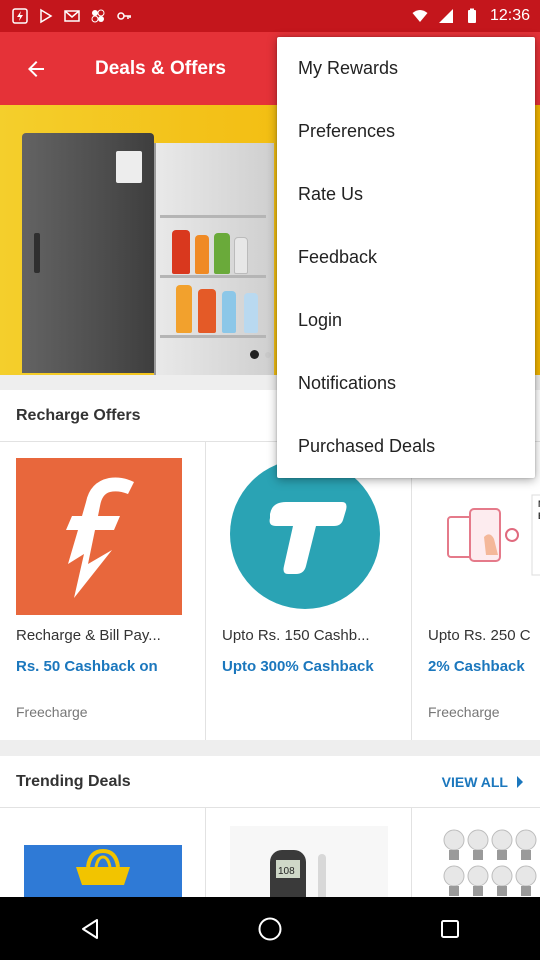 The image size is (540, 960). I want to click on status-left-icons, so click(72, 16).